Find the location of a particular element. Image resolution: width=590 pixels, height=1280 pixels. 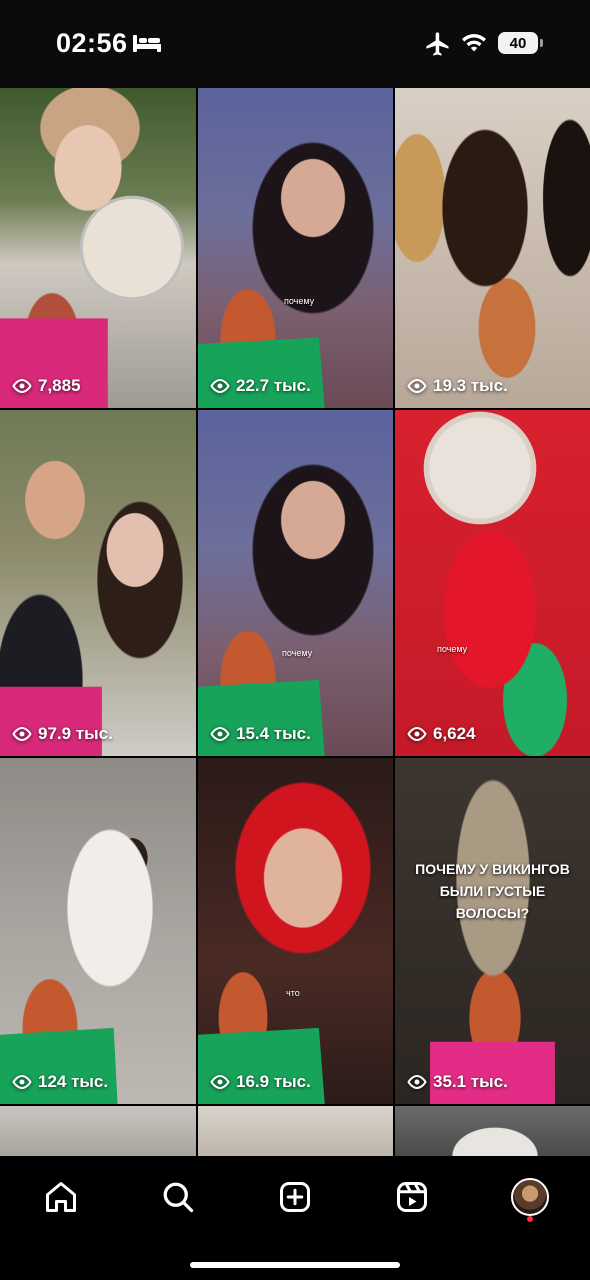

view-count: 7,885 is located at coordinates (46, 386).